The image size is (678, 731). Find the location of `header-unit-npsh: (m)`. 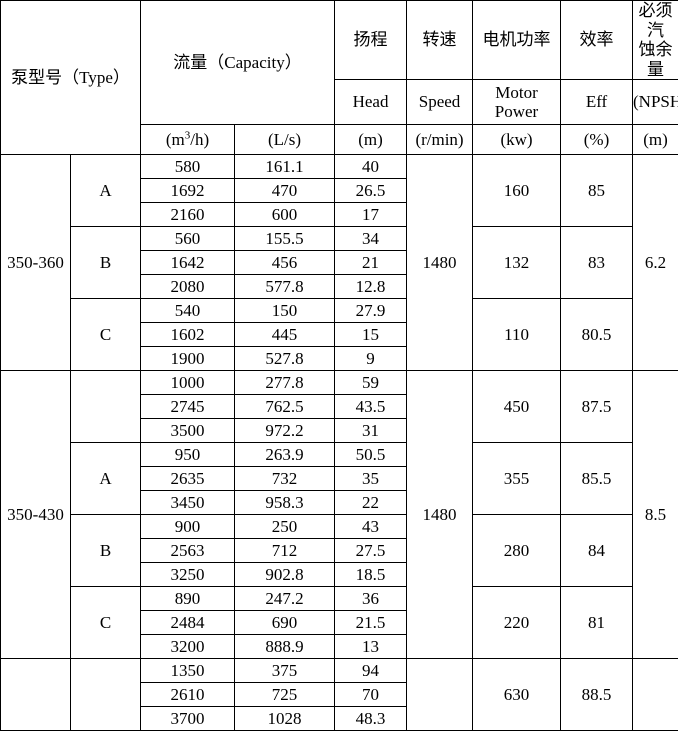

header-unit-npsh: (m) is located at coordinates (655, 140).